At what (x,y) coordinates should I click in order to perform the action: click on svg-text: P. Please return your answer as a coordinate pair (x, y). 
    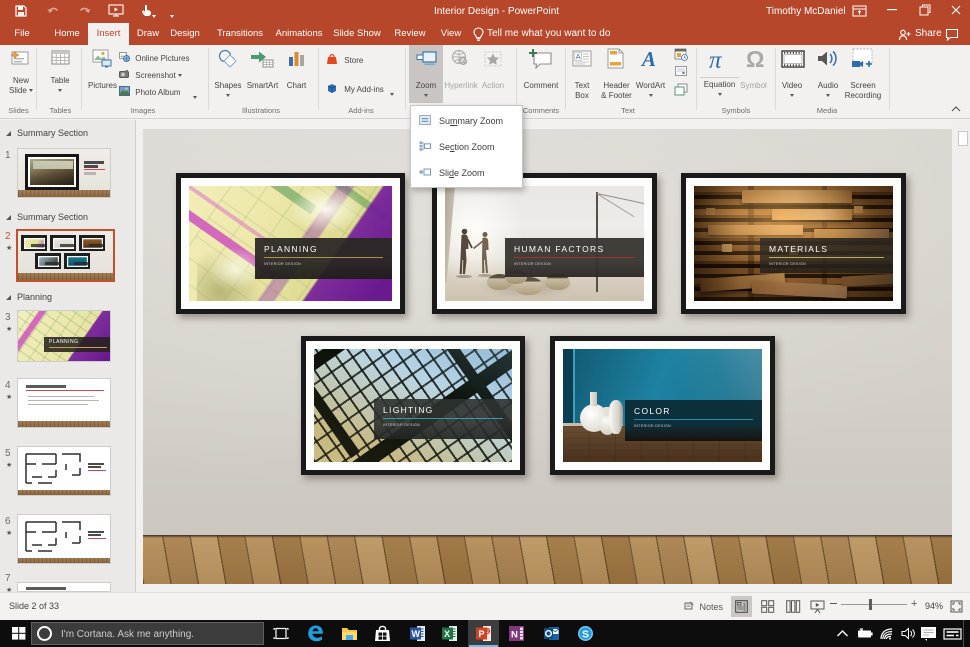
    Looking at the image, I should click on (482, 634).